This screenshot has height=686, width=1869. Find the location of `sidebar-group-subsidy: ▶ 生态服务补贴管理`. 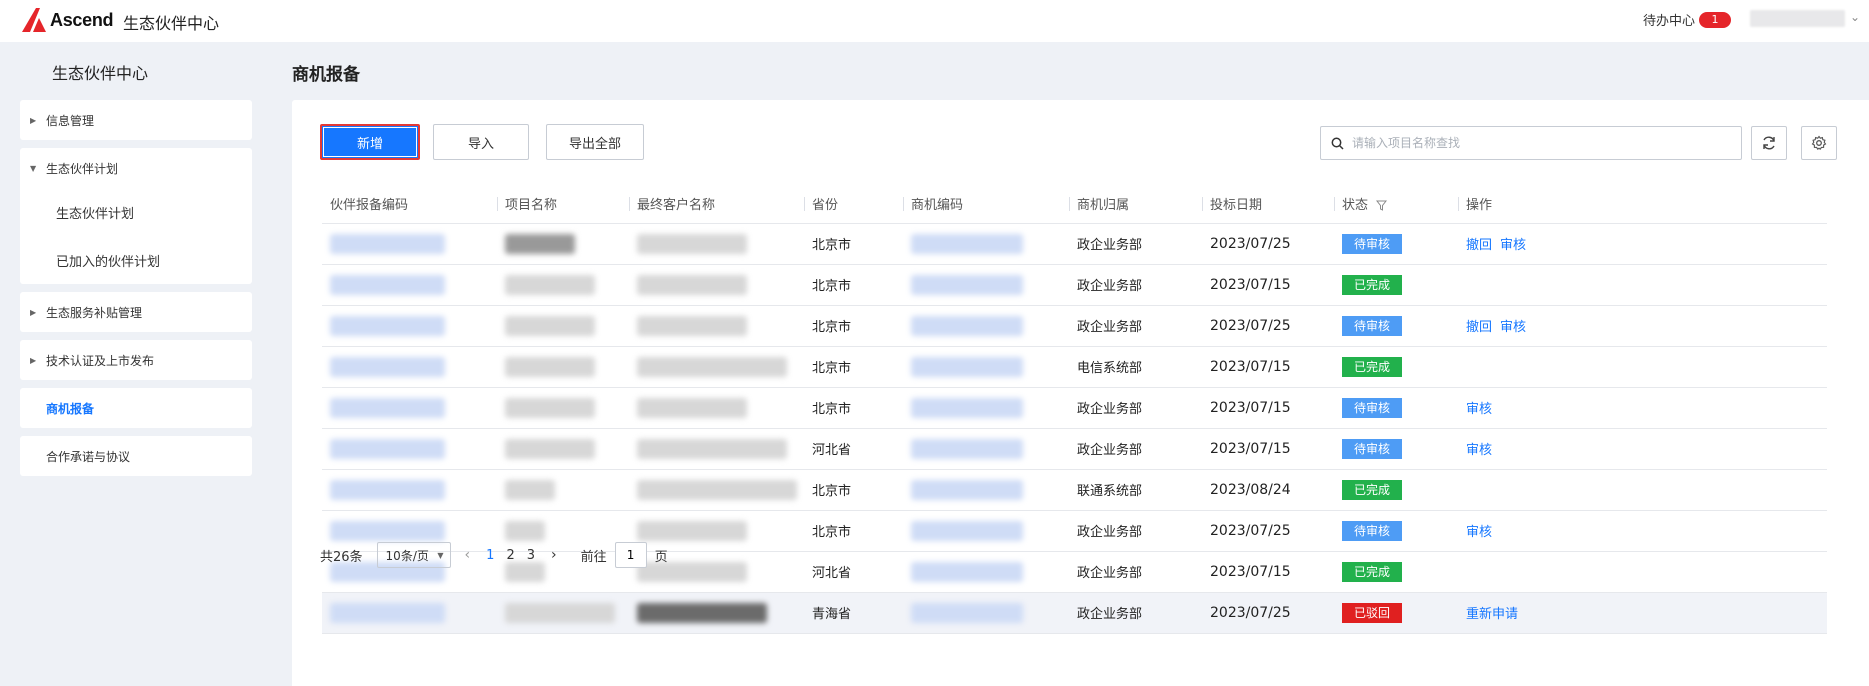

sidebar-group-subsidy: ▶ 生态服务补贴管理 is located at coordinates (136, 312).